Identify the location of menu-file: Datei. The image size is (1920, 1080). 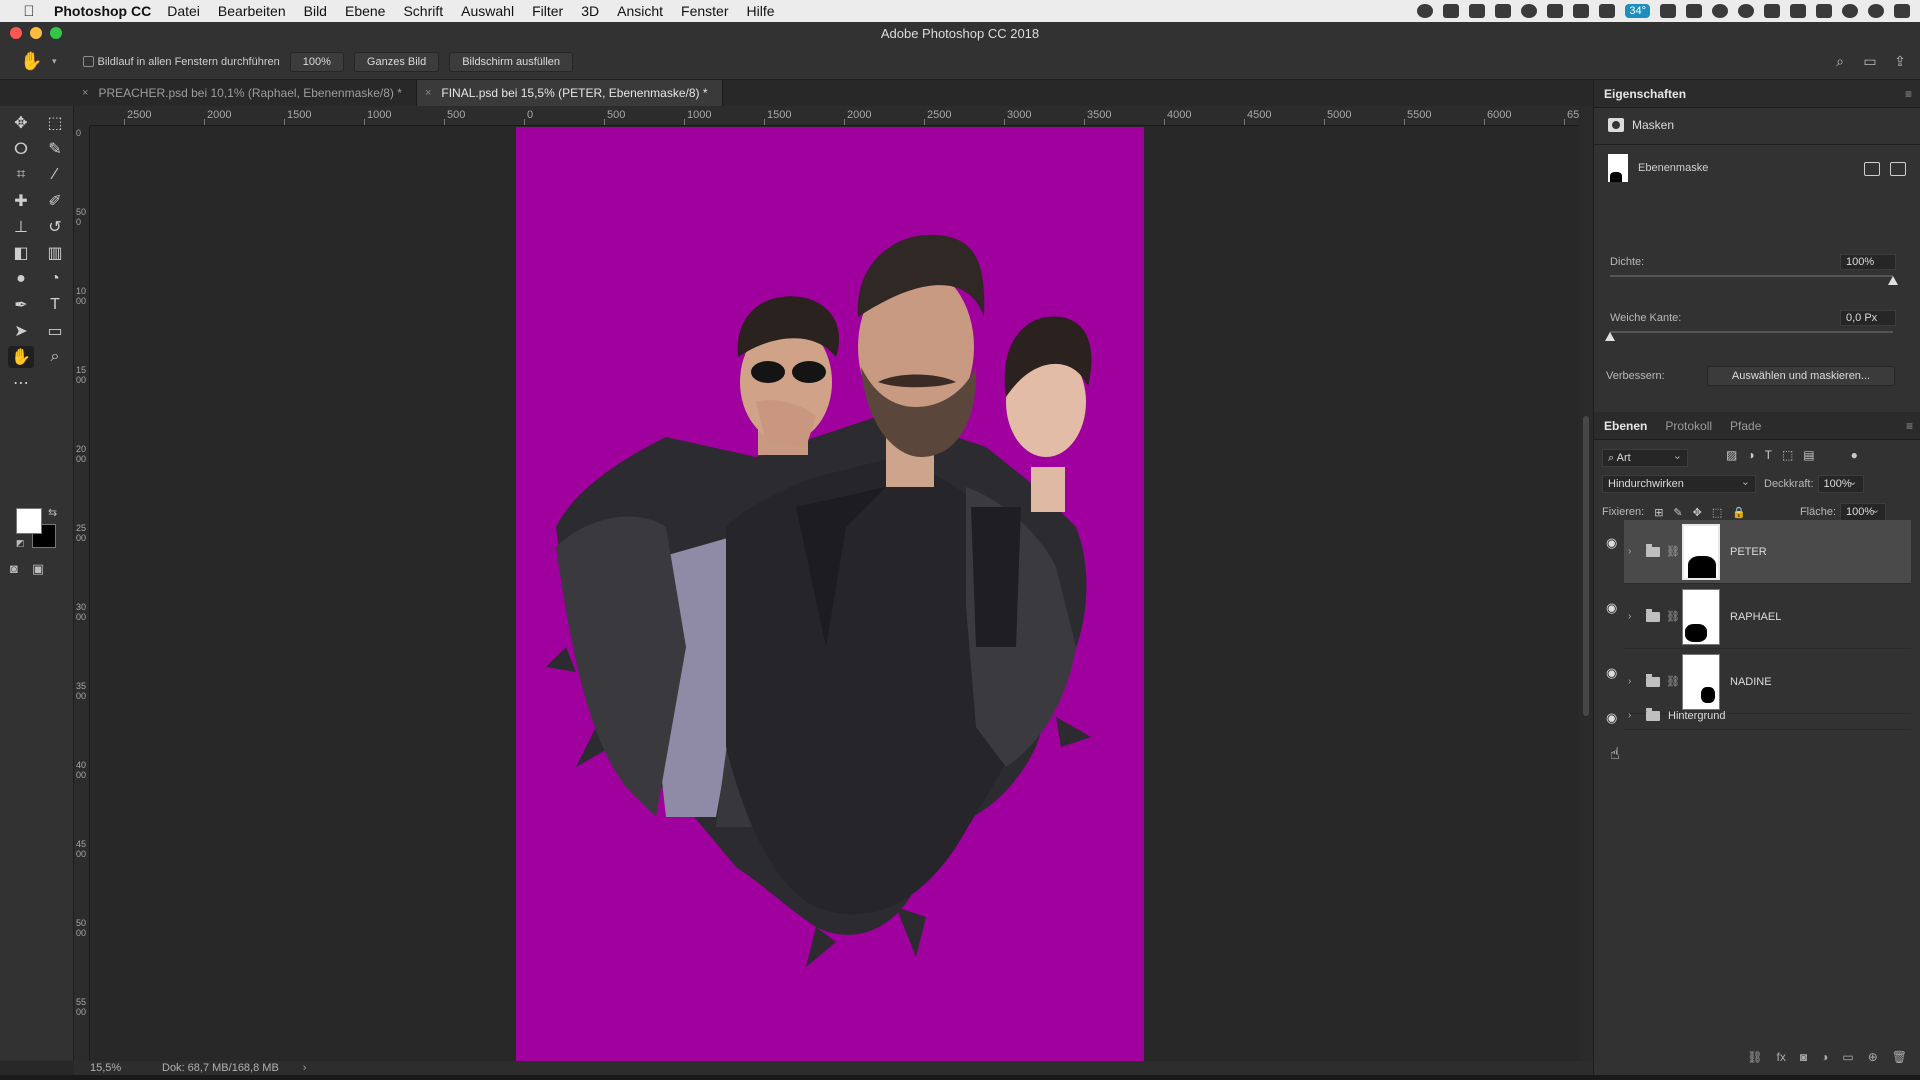
(183, 11).